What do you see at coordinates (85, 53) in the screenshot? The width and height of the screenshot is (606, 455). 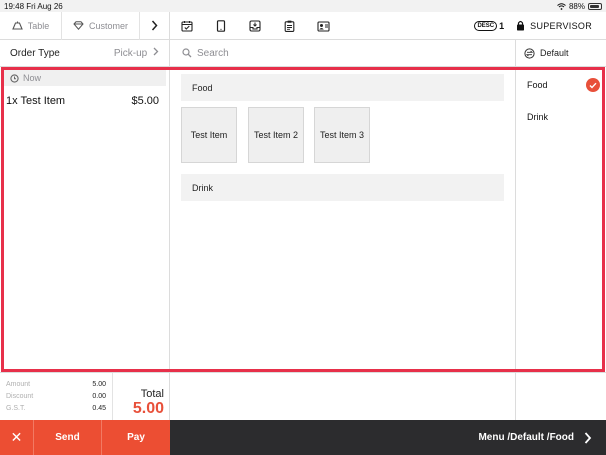 I see `order-type-selector: Order Type Pick-up` at bounding box center [85, 53].